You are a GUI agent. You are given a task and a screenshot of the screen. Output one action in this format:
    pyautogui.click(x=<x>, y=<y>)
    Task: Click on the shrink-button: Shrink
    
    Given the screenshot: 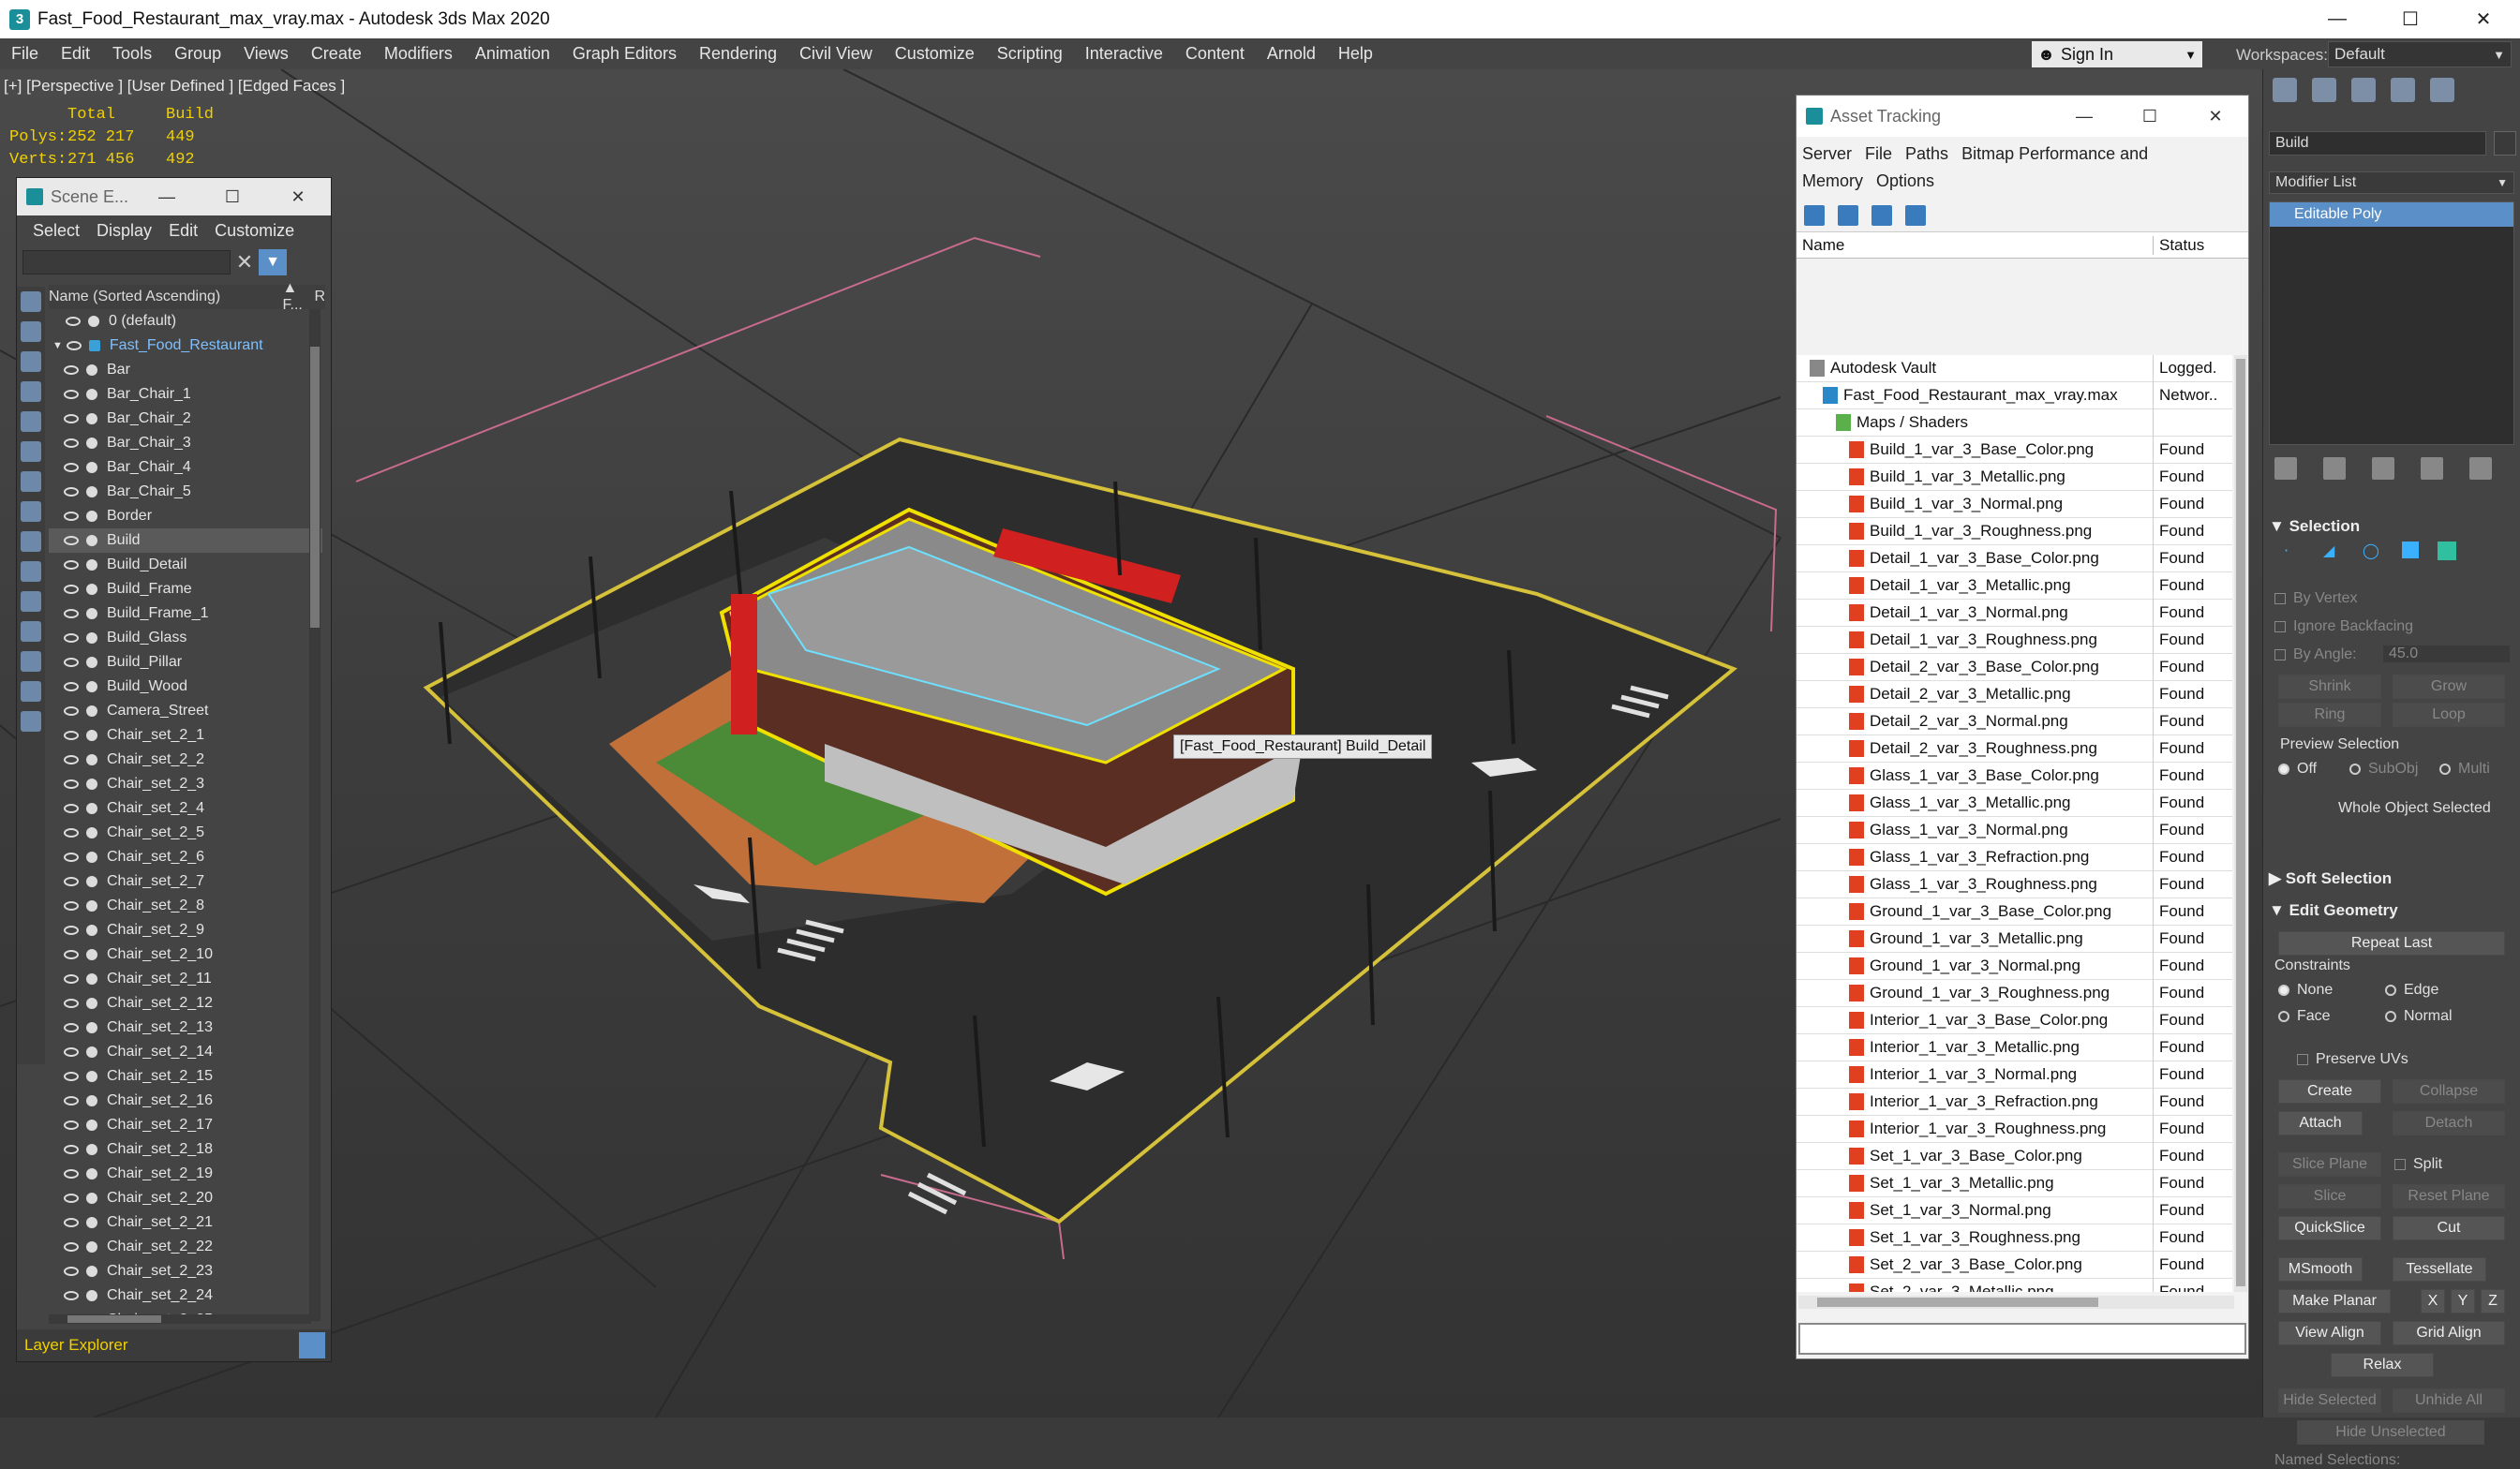 What is the action you would take?
    pyautogui.click(x=2329, y=687)
    